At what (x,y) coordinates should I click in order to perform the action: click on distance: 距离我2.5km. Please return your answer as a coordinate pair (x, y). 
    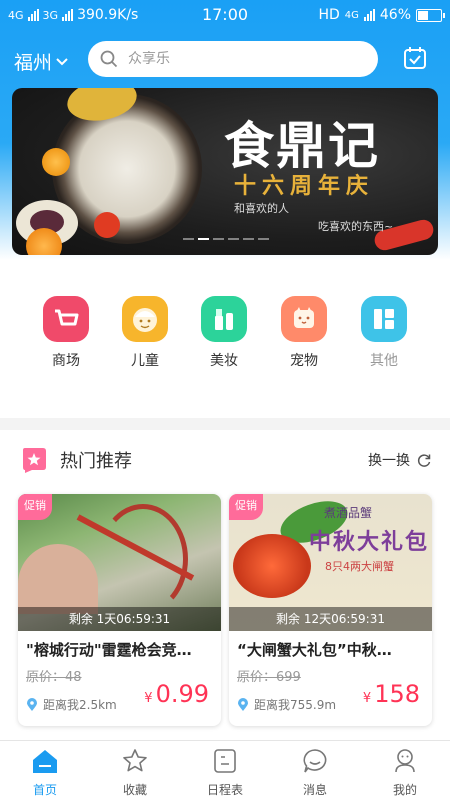
    Looking at the image, I should click on (71, 704).